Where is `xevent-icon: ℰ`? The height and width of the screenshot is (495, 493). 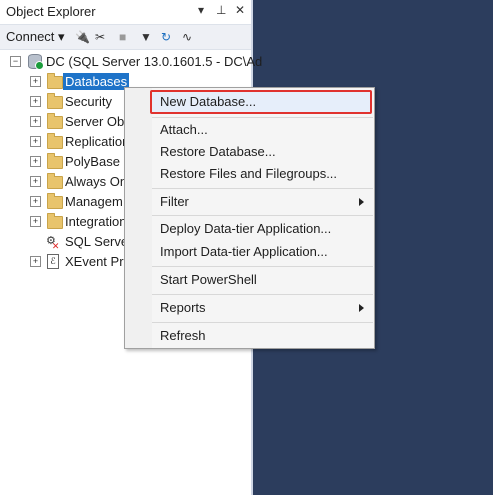
xevent-icon: ℰ is located at coordinates (53, 261).